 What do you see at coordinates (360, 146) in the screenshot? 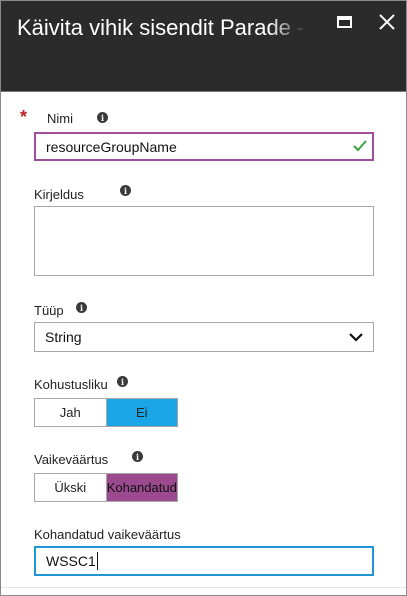
I see `check-icon` at bounding box center [360, 146].